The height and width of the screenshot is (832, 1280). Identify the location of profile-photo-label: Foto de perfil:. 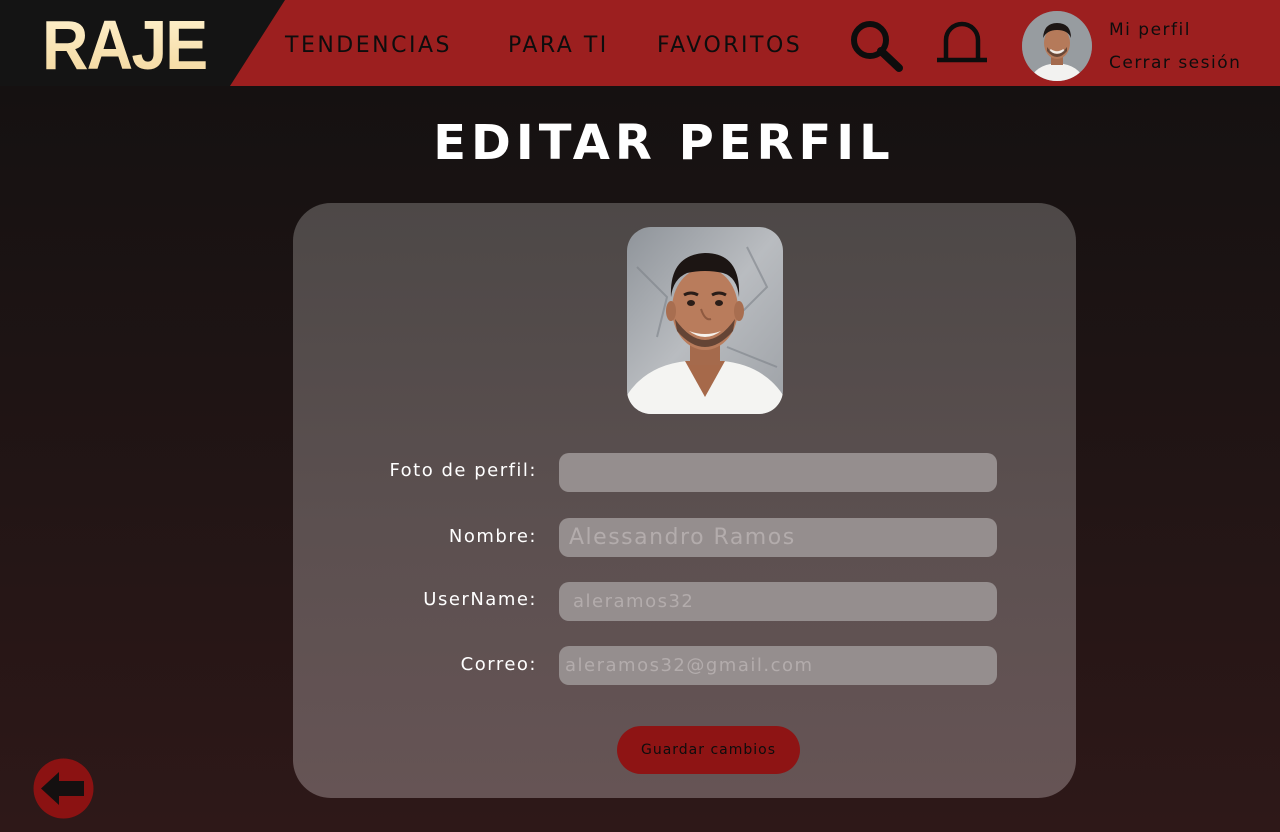
(463, 470).